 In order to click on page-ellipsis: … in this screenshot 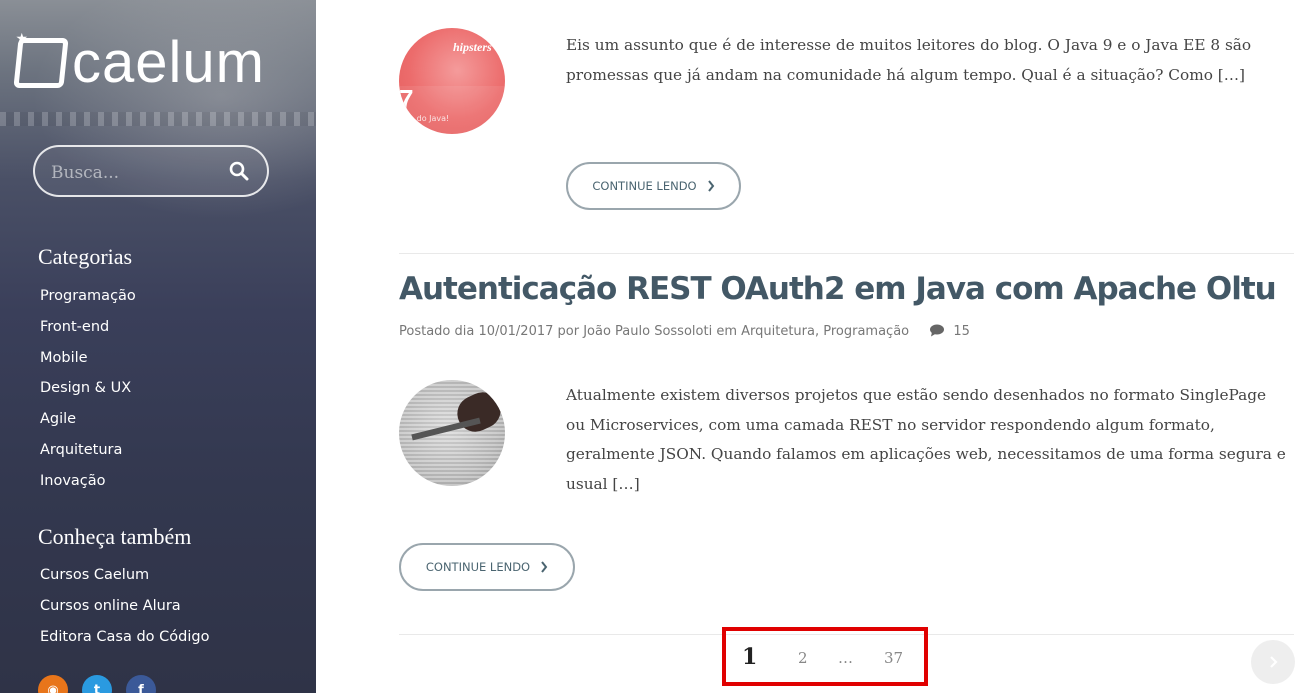, I will do `click(845, 658)`.